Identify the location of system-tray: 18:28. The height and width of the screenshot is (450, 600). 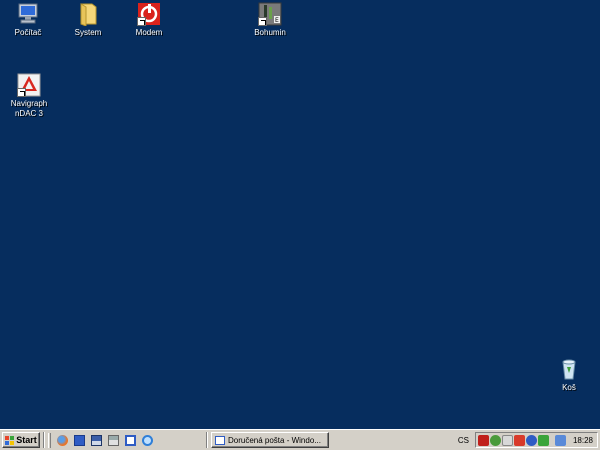
(536, 440).